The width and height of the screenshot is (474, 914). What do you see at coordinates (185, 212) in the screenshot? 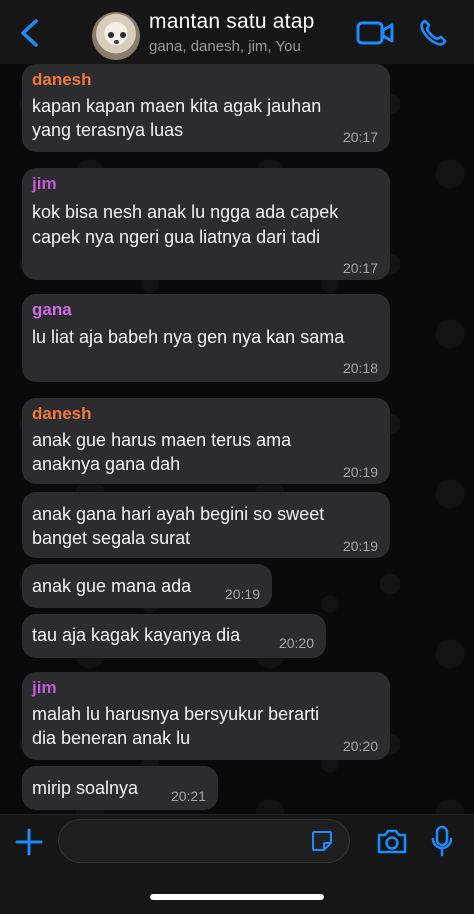
I see `message-text-line: kok bisa nesh anak lu ngga ada capek` at bounding box center [185, 212].